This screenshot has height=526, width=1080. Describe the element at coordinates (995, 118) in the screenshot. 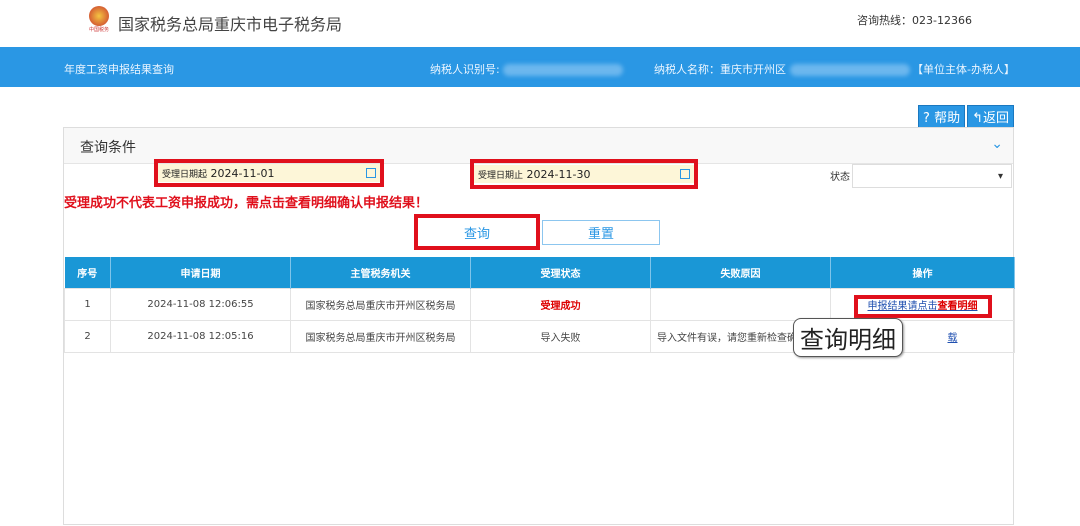

I see `back-label: 返回` at that location.